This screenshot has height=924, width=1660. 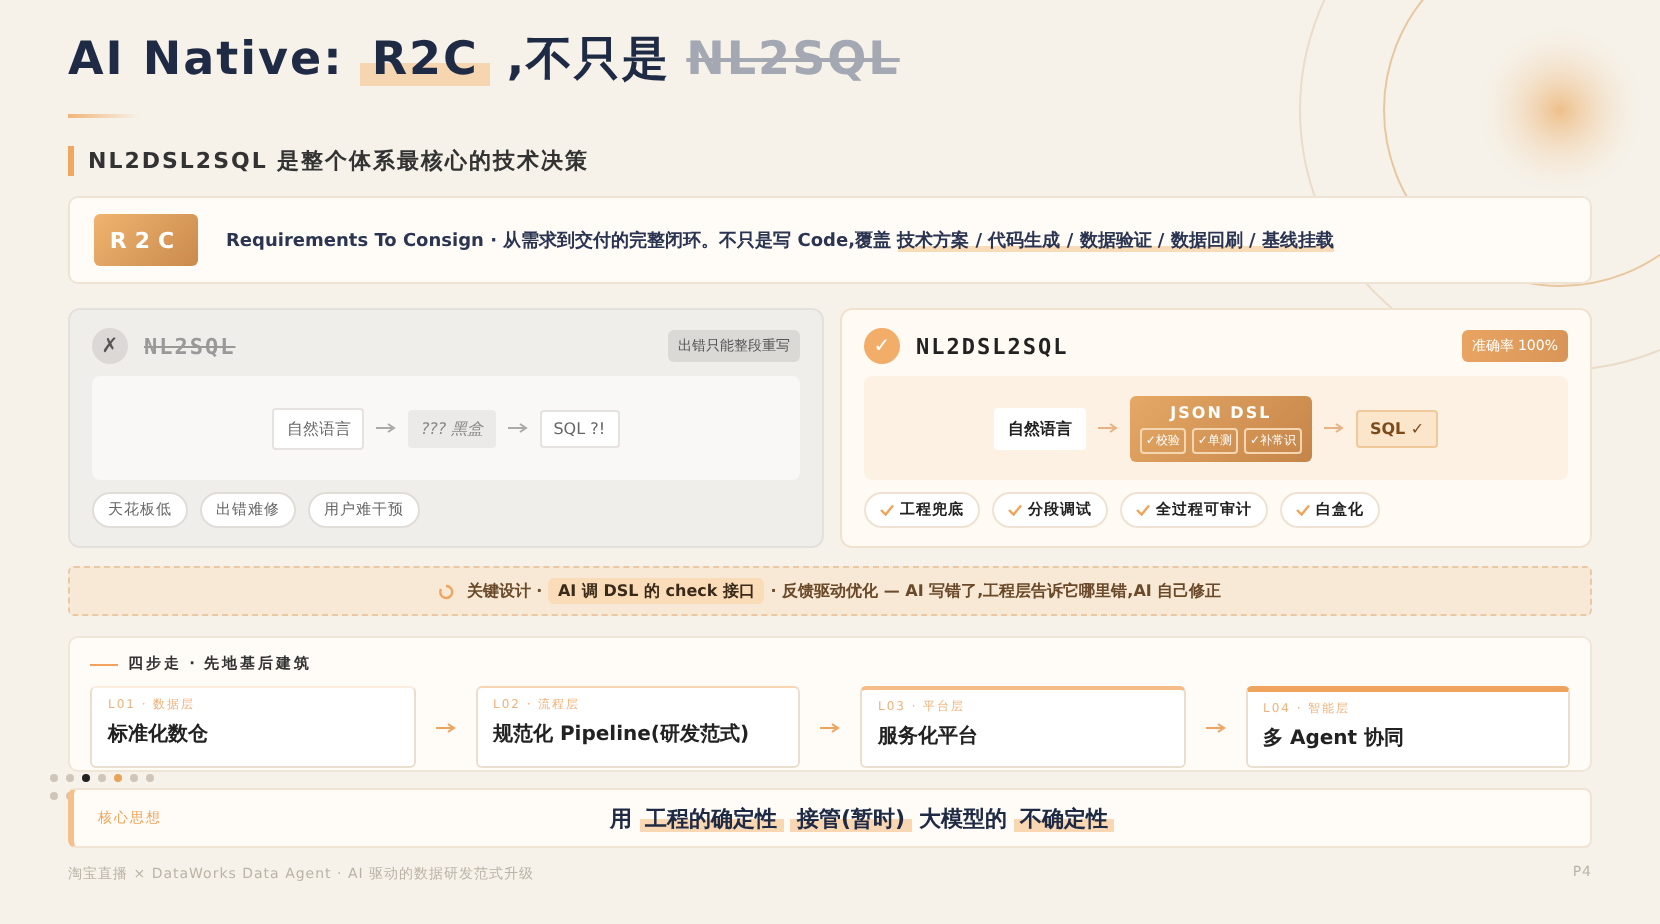 I want to click on title-text: AI Native:, so click(x=206, y=60).